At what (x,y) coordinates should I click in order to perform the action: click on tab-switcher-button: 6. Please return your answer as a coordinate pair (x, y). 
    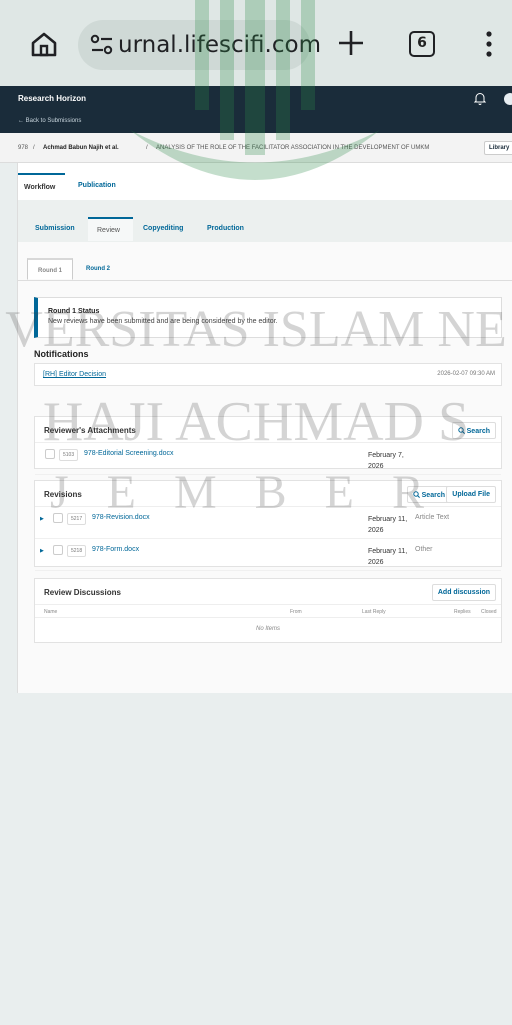
    Looking at the image, I should click on (422, 44).